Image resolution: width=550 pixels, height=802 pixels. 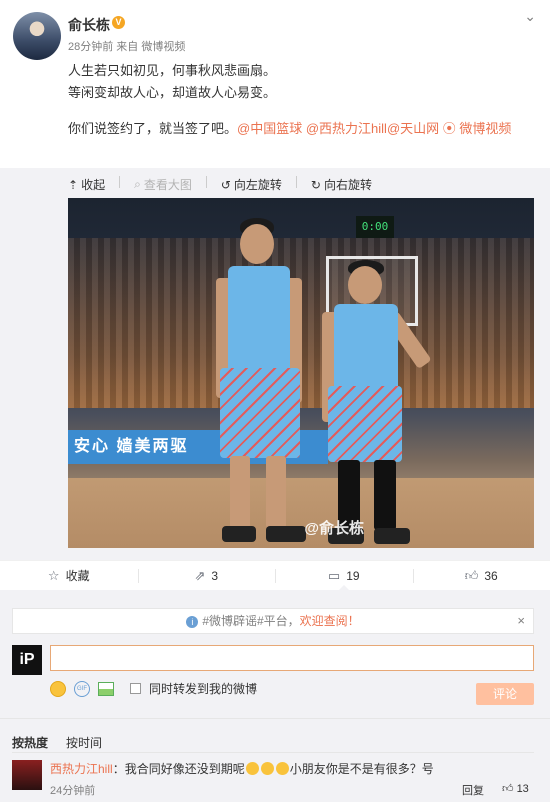 I want to click on comment-like-count: 13, so click(x=522, y=789).